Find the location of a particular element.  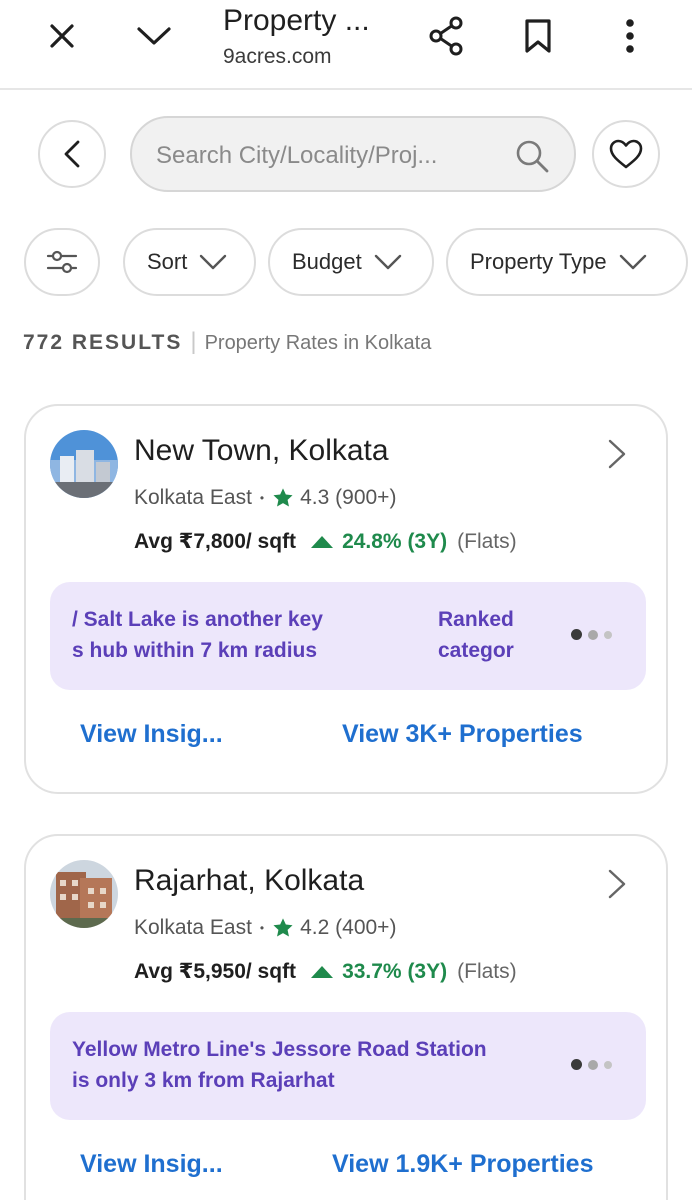

locality-title: New Town, Kolkata is located at coordinates (261, 451).